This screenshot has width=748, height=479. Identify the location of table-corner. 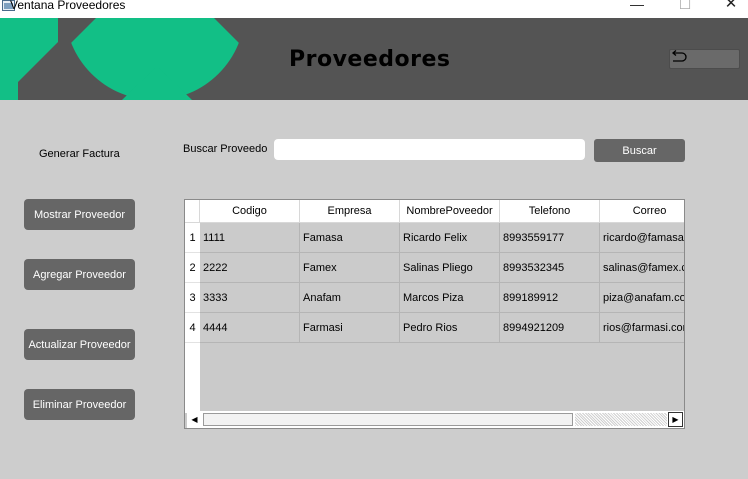
(192, 211).